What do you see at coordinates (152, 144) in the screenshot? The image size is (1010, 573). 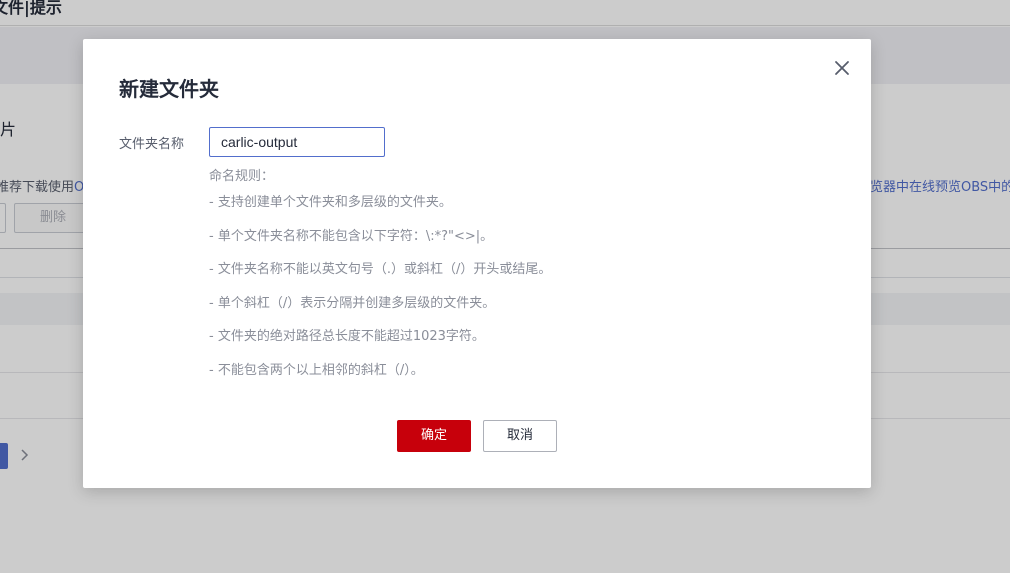 I see `folder-name-label: 文件夹名称` at bounding box center [152, 144].